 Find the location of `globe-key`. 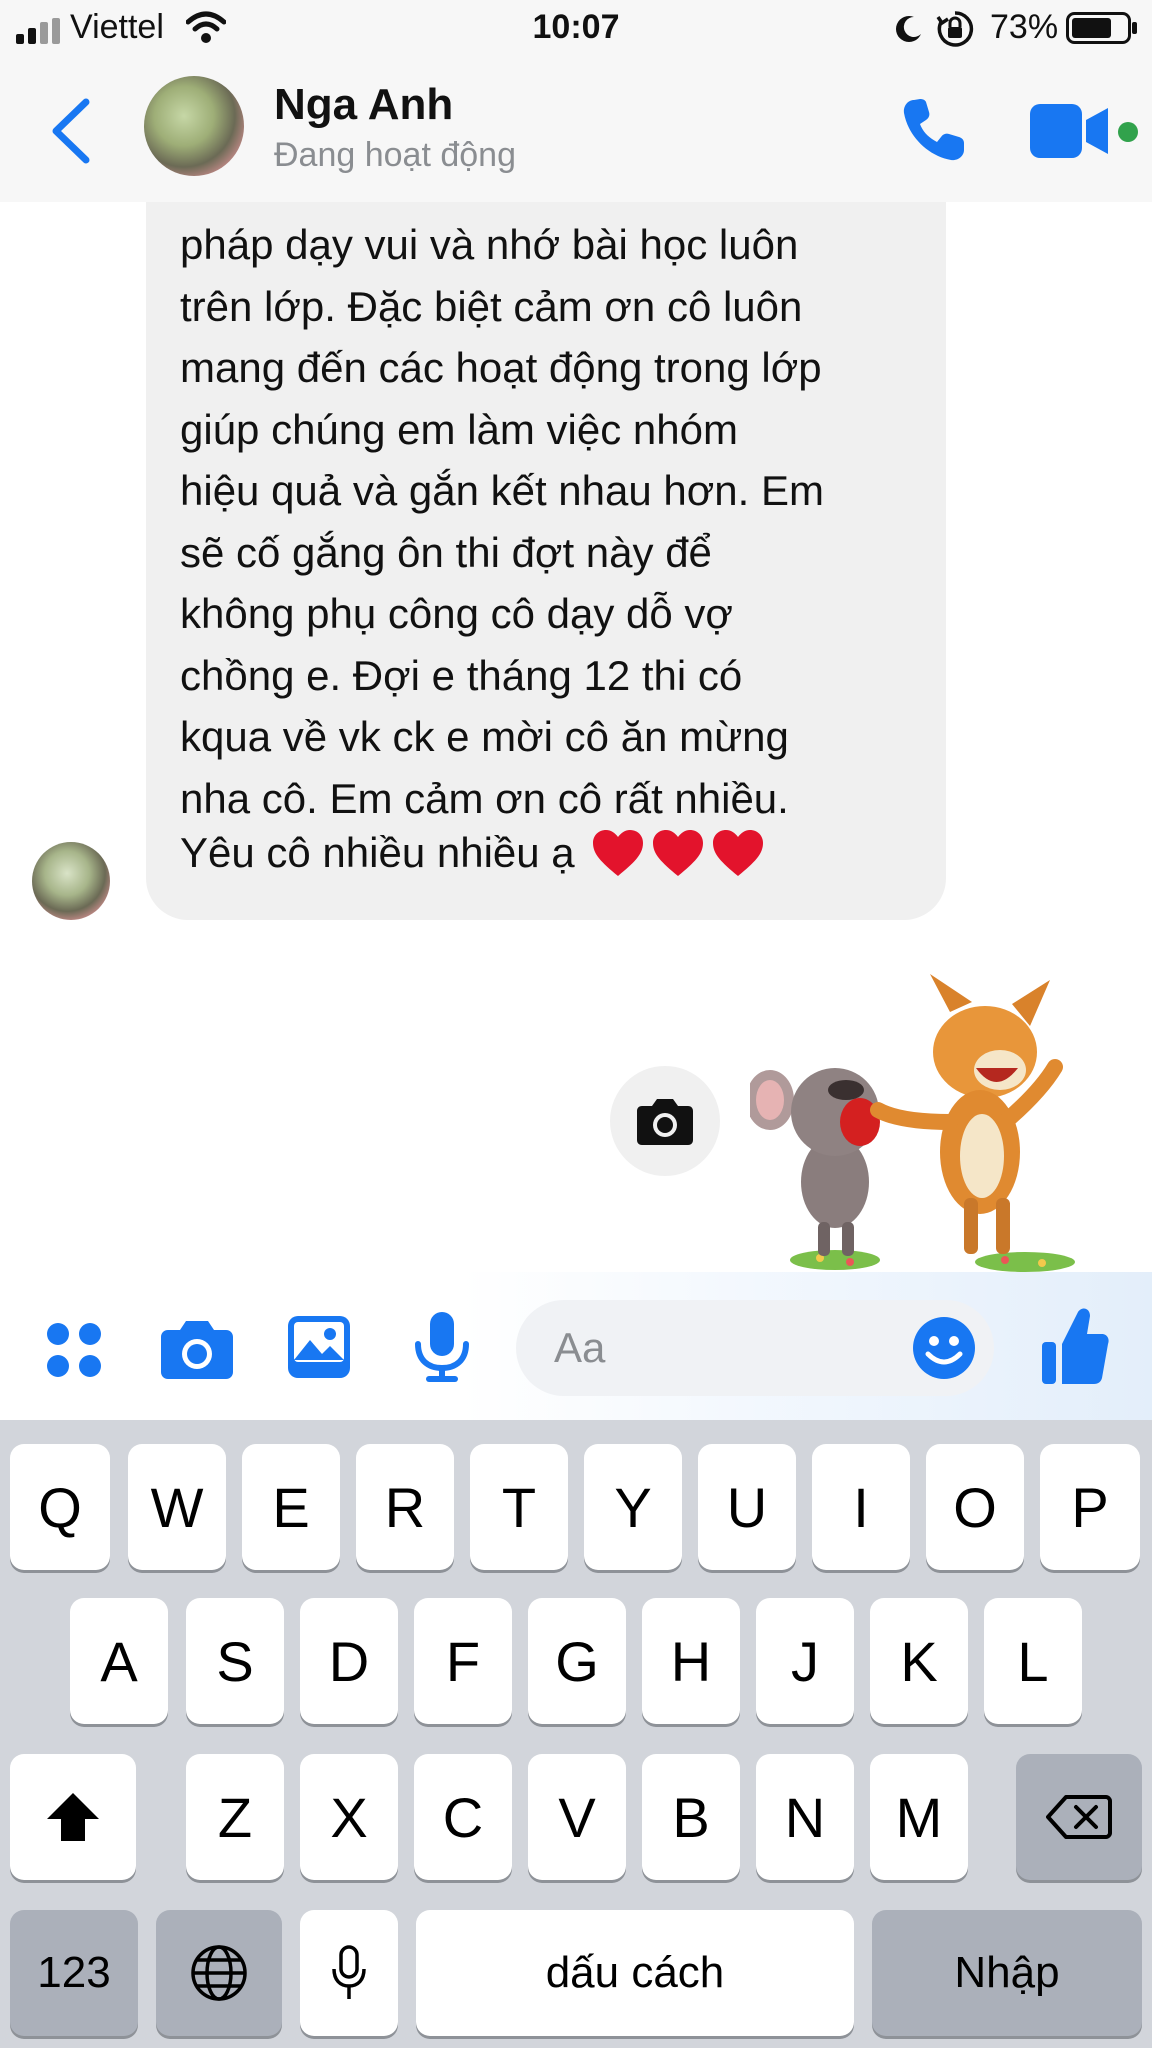

globe-key is located at coordinates (219, 1973).